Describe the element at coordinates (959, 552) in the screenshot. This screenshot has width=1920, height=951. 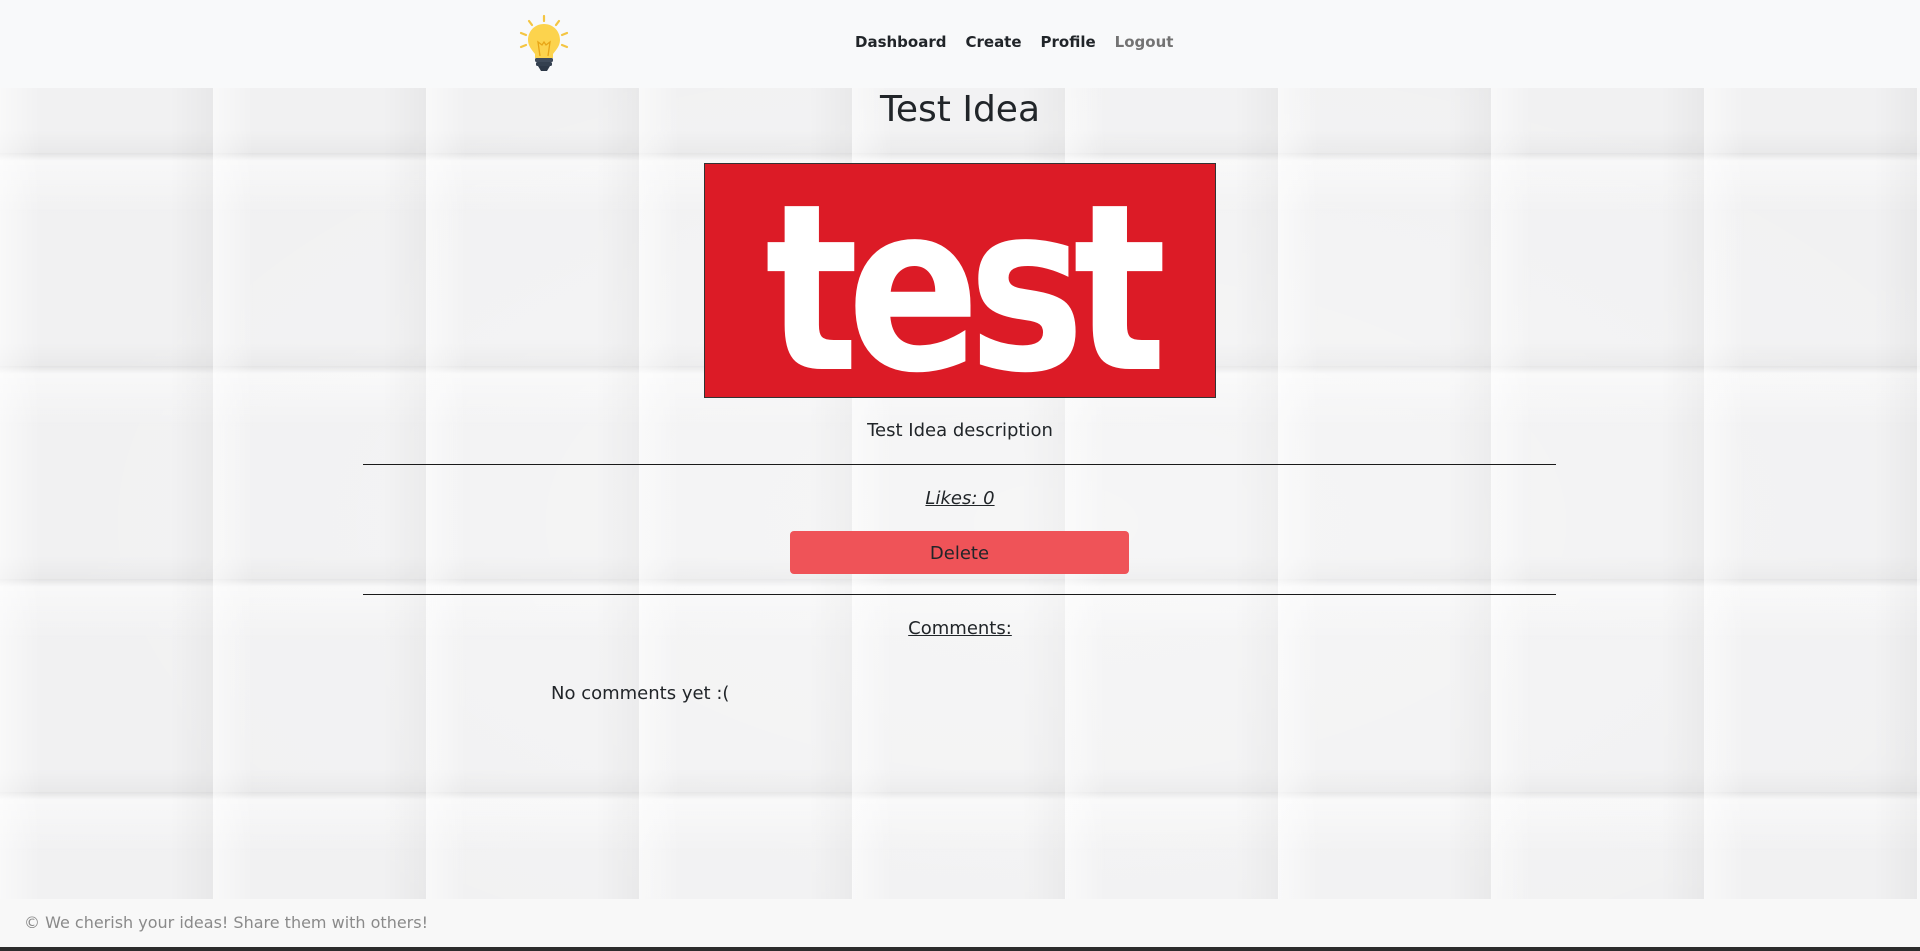
I see `delete-button: Delete` at that location.